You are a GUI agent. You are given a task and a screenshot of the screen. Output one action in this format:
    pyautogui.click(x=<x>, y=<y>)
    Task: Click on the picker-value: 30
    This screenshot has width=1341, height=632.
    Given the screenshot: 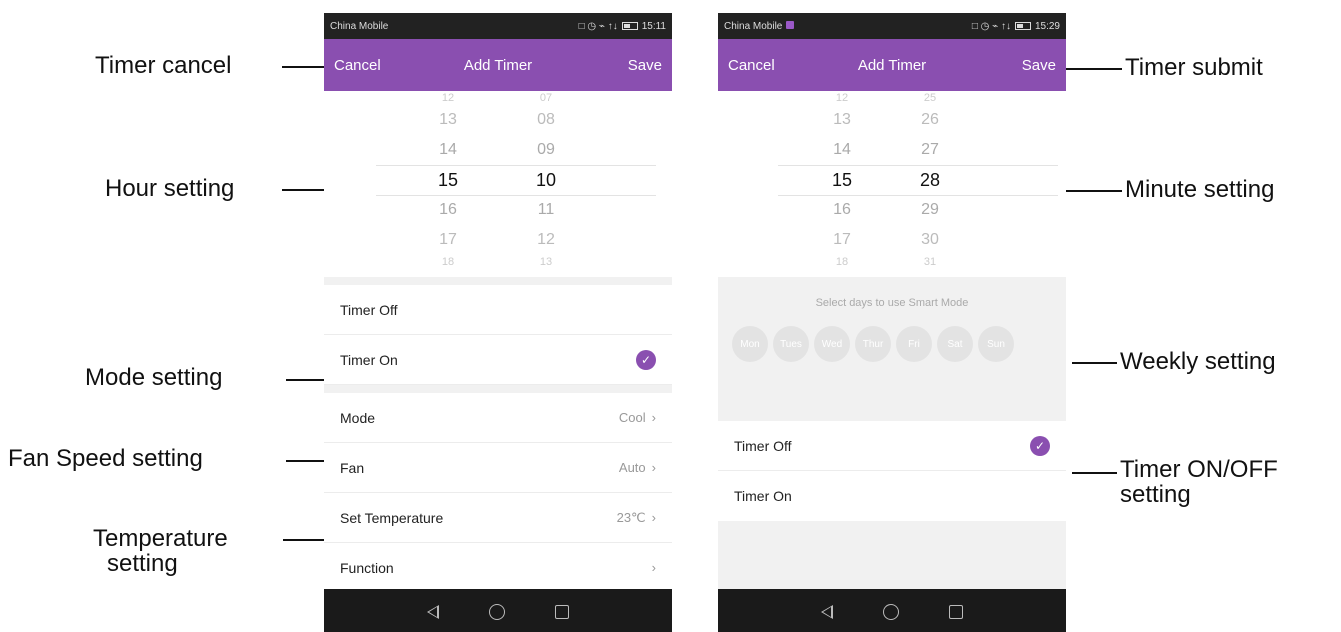 What is the action you would take?
    pyautogui.click(x=930, y=239)
    